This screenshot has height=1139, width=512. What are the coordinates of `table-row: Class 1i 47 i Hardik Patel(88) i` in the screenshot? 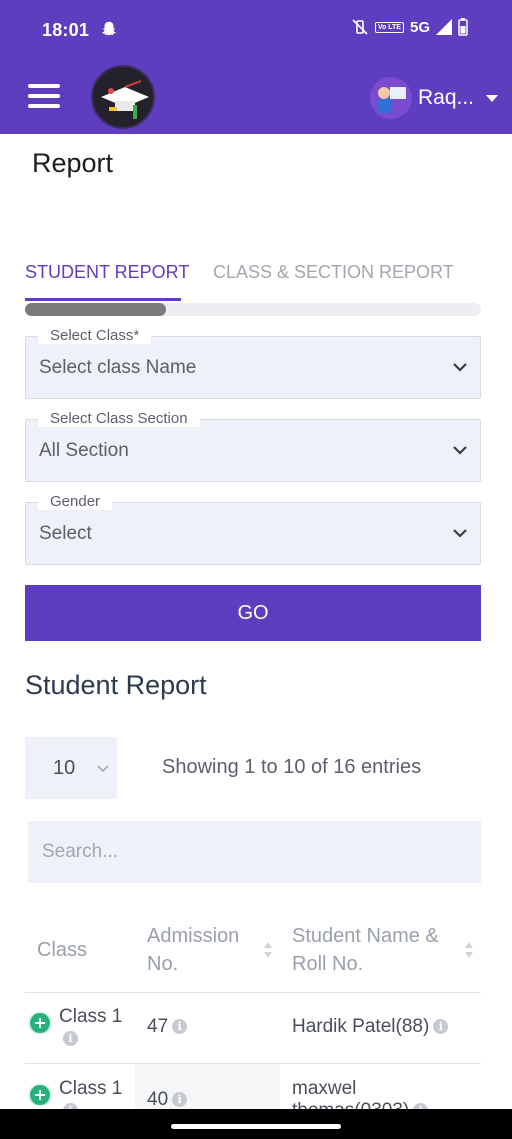 It's located at (253, 1028).